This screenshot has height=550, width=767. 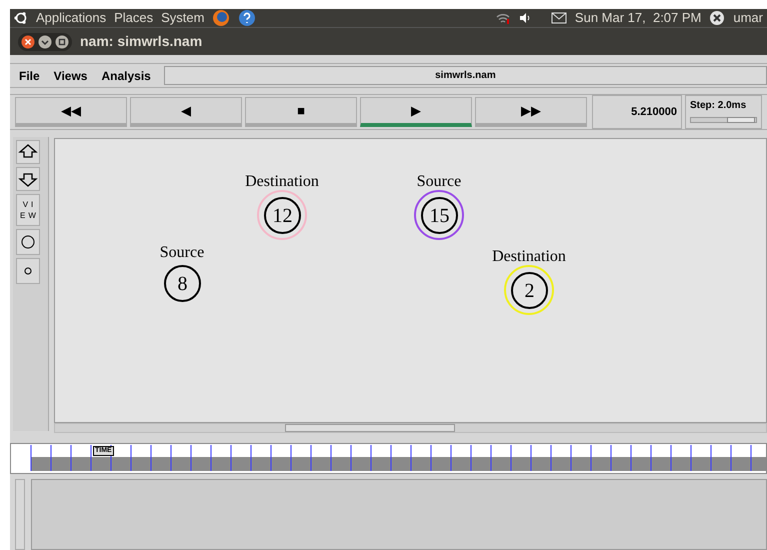 I want to click on mail-icon, so click(x=558, y=18).